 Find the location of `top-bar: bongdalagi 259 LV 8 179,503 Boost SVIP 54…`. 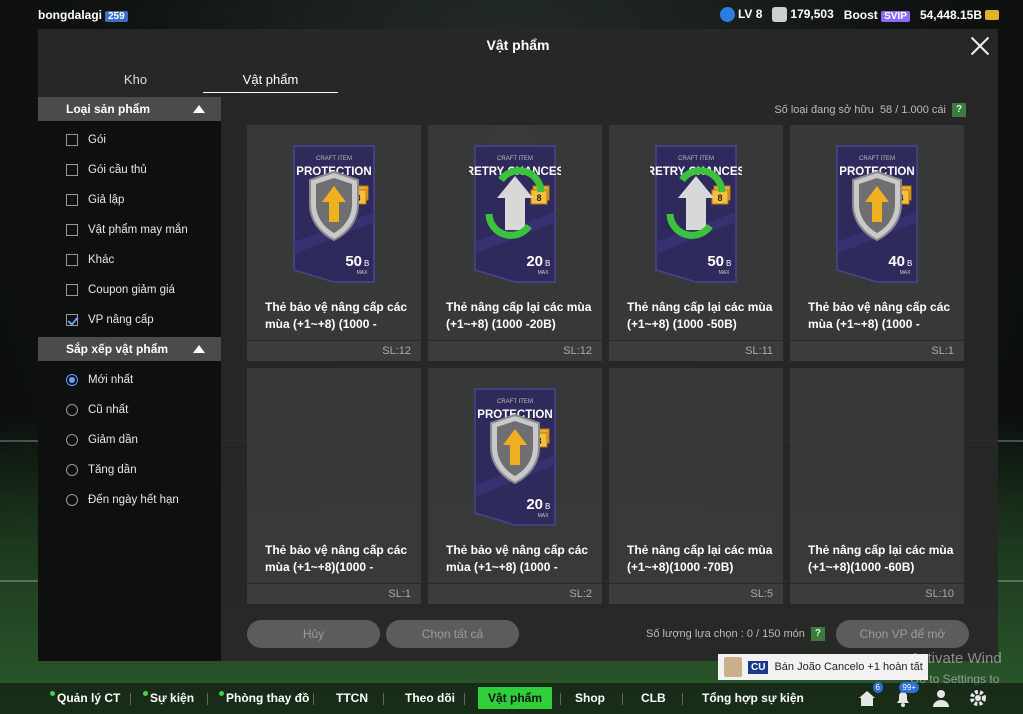

top-bar: bongdalagi 259 LV 8 179,503 Boost SVIP 54… is located at coordinates (511, 15).